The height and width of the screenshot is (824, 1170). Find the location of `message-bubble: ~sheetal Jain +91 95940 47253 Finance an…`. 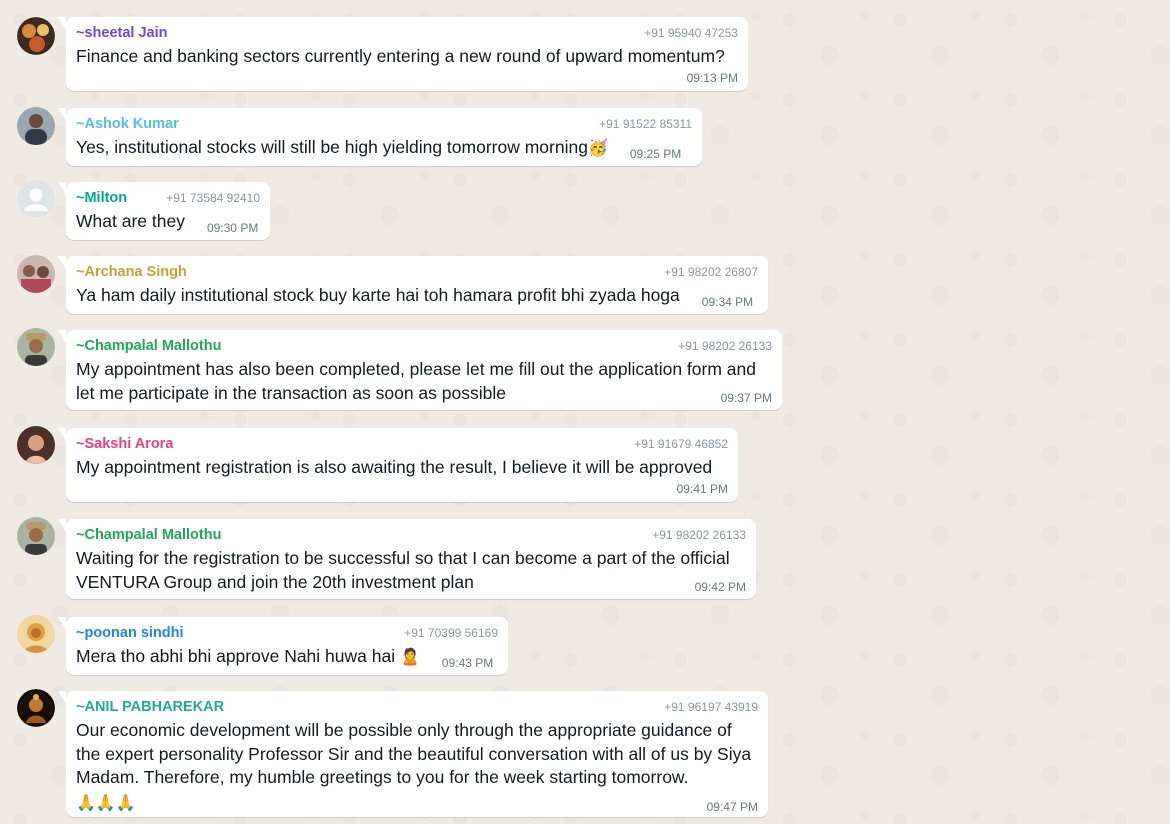

message-bubble: ~sheetal Jain +91 95940 47253 Finance an… is located at coordinates (403, 54).